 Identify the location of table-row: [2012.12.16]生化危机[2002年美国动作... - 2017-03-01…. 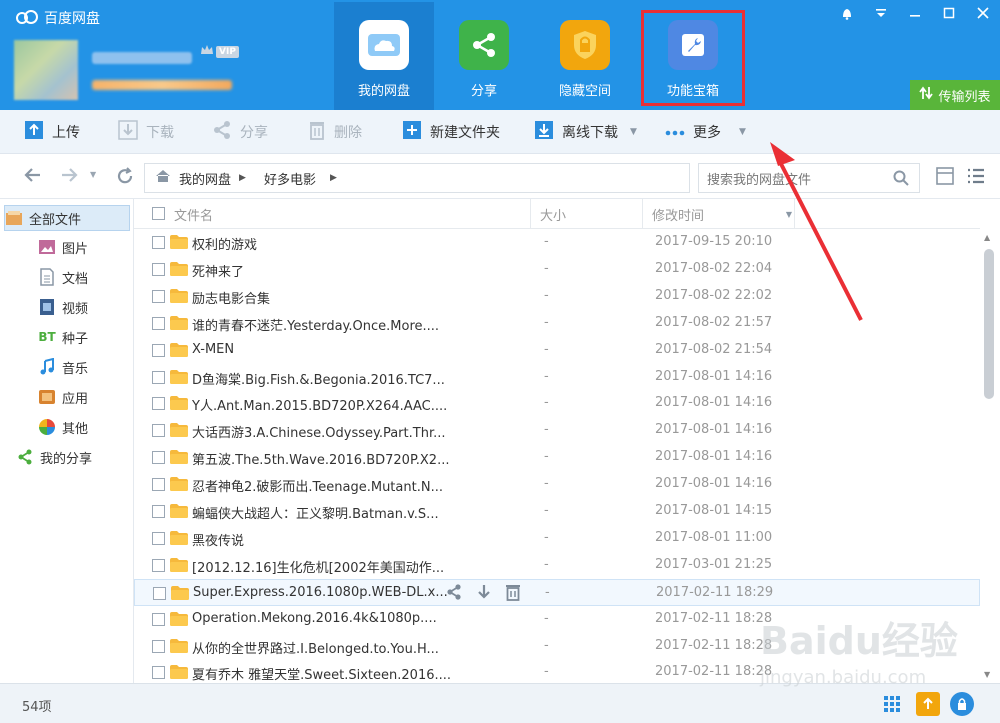
(557, 565).